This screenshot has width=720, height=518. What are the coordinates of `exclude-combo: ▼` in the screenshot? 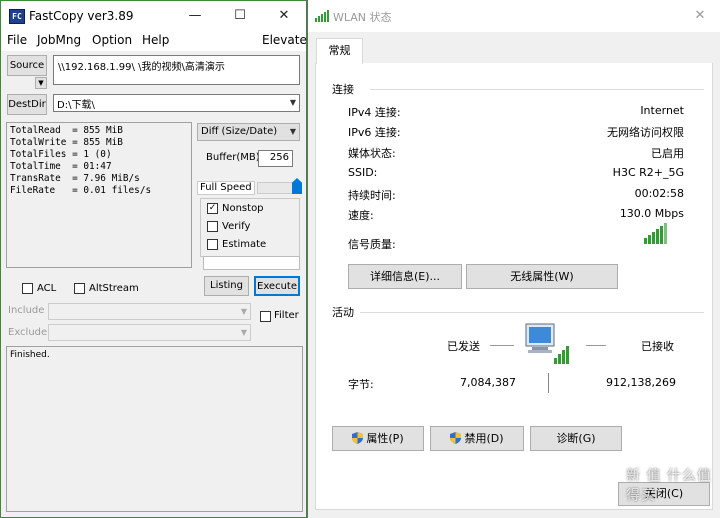 It's located at (149, 332).